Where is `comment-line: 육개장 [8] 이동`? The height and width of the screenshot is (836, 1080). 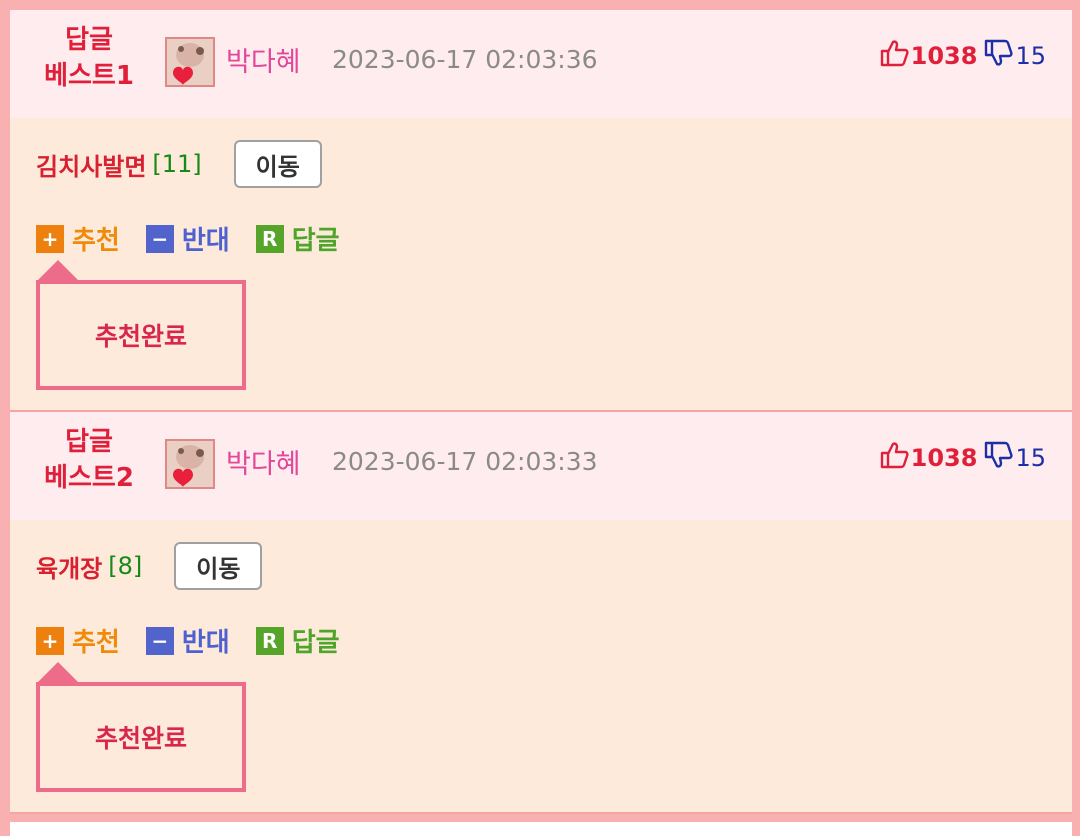
comment-line: 육개장 [8] 이동 is located at coordinates (149, 566).